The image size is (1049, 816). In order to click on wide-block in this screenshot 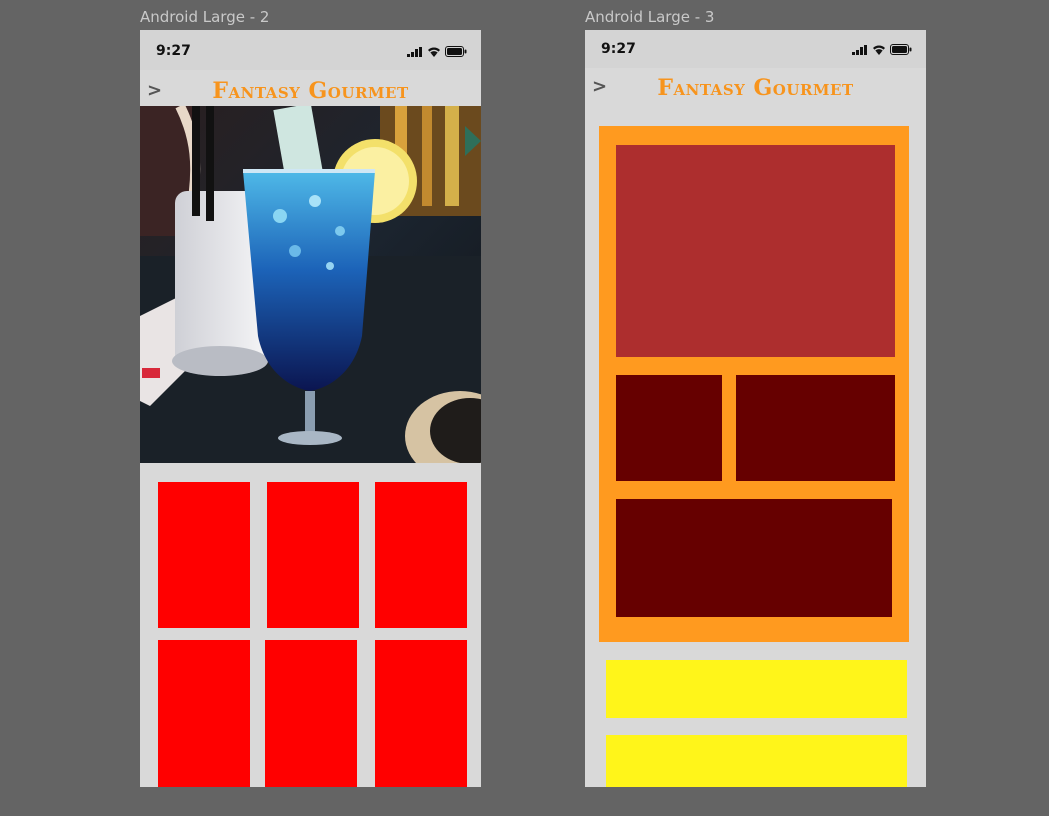, I will do `click(754, 558)`.